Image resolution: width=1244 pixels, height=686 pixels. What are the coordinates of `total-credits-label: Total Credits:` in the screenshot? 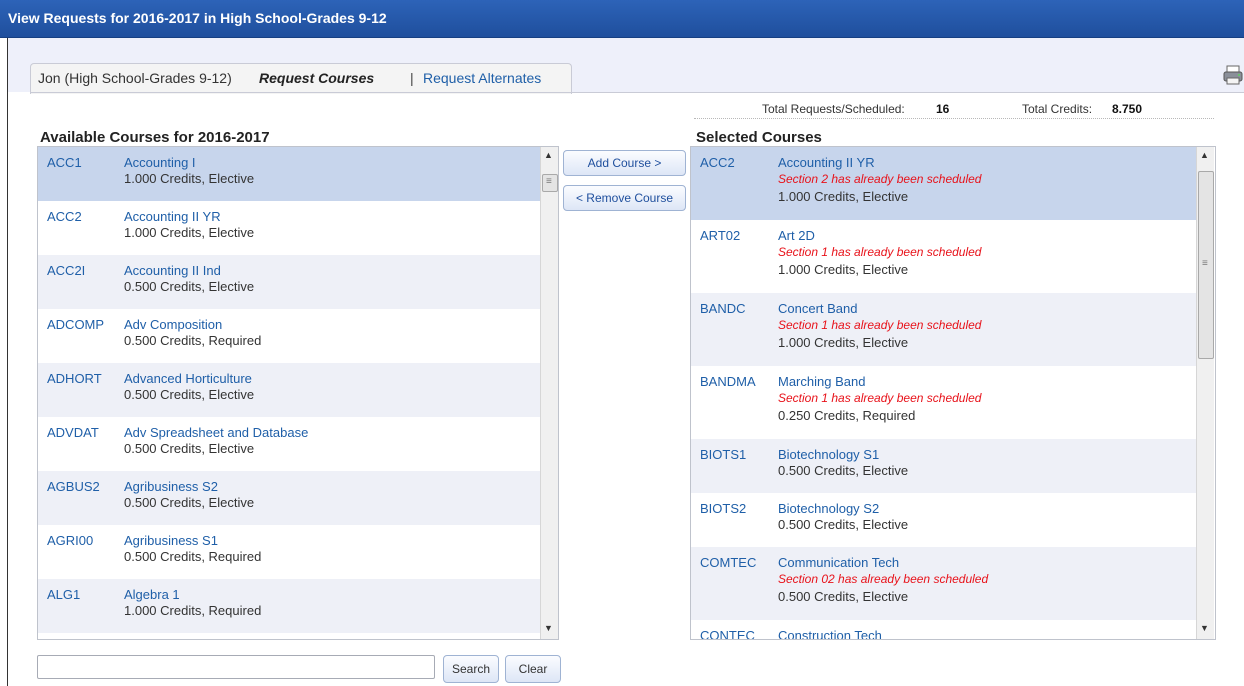 It's located at (1057, 109).